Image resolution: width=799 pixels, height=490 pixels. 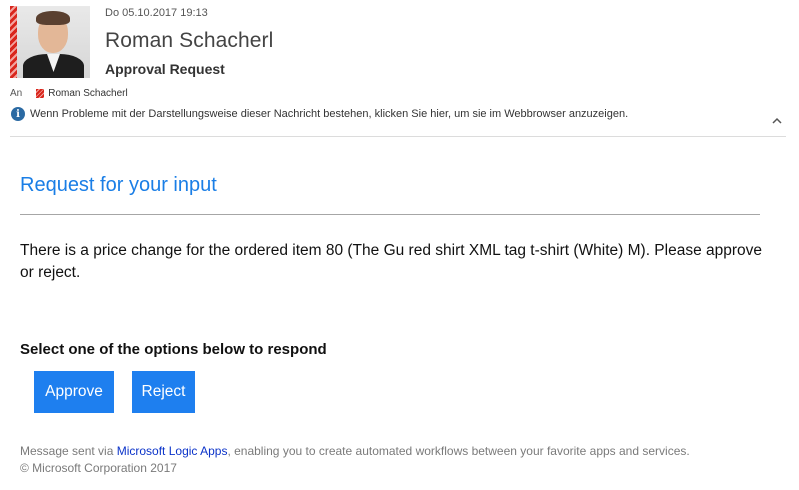 What do you see at coordinates (74, 392) in the screenshot?
I see `approve-button: Approve` at bounding box center [74, 392].